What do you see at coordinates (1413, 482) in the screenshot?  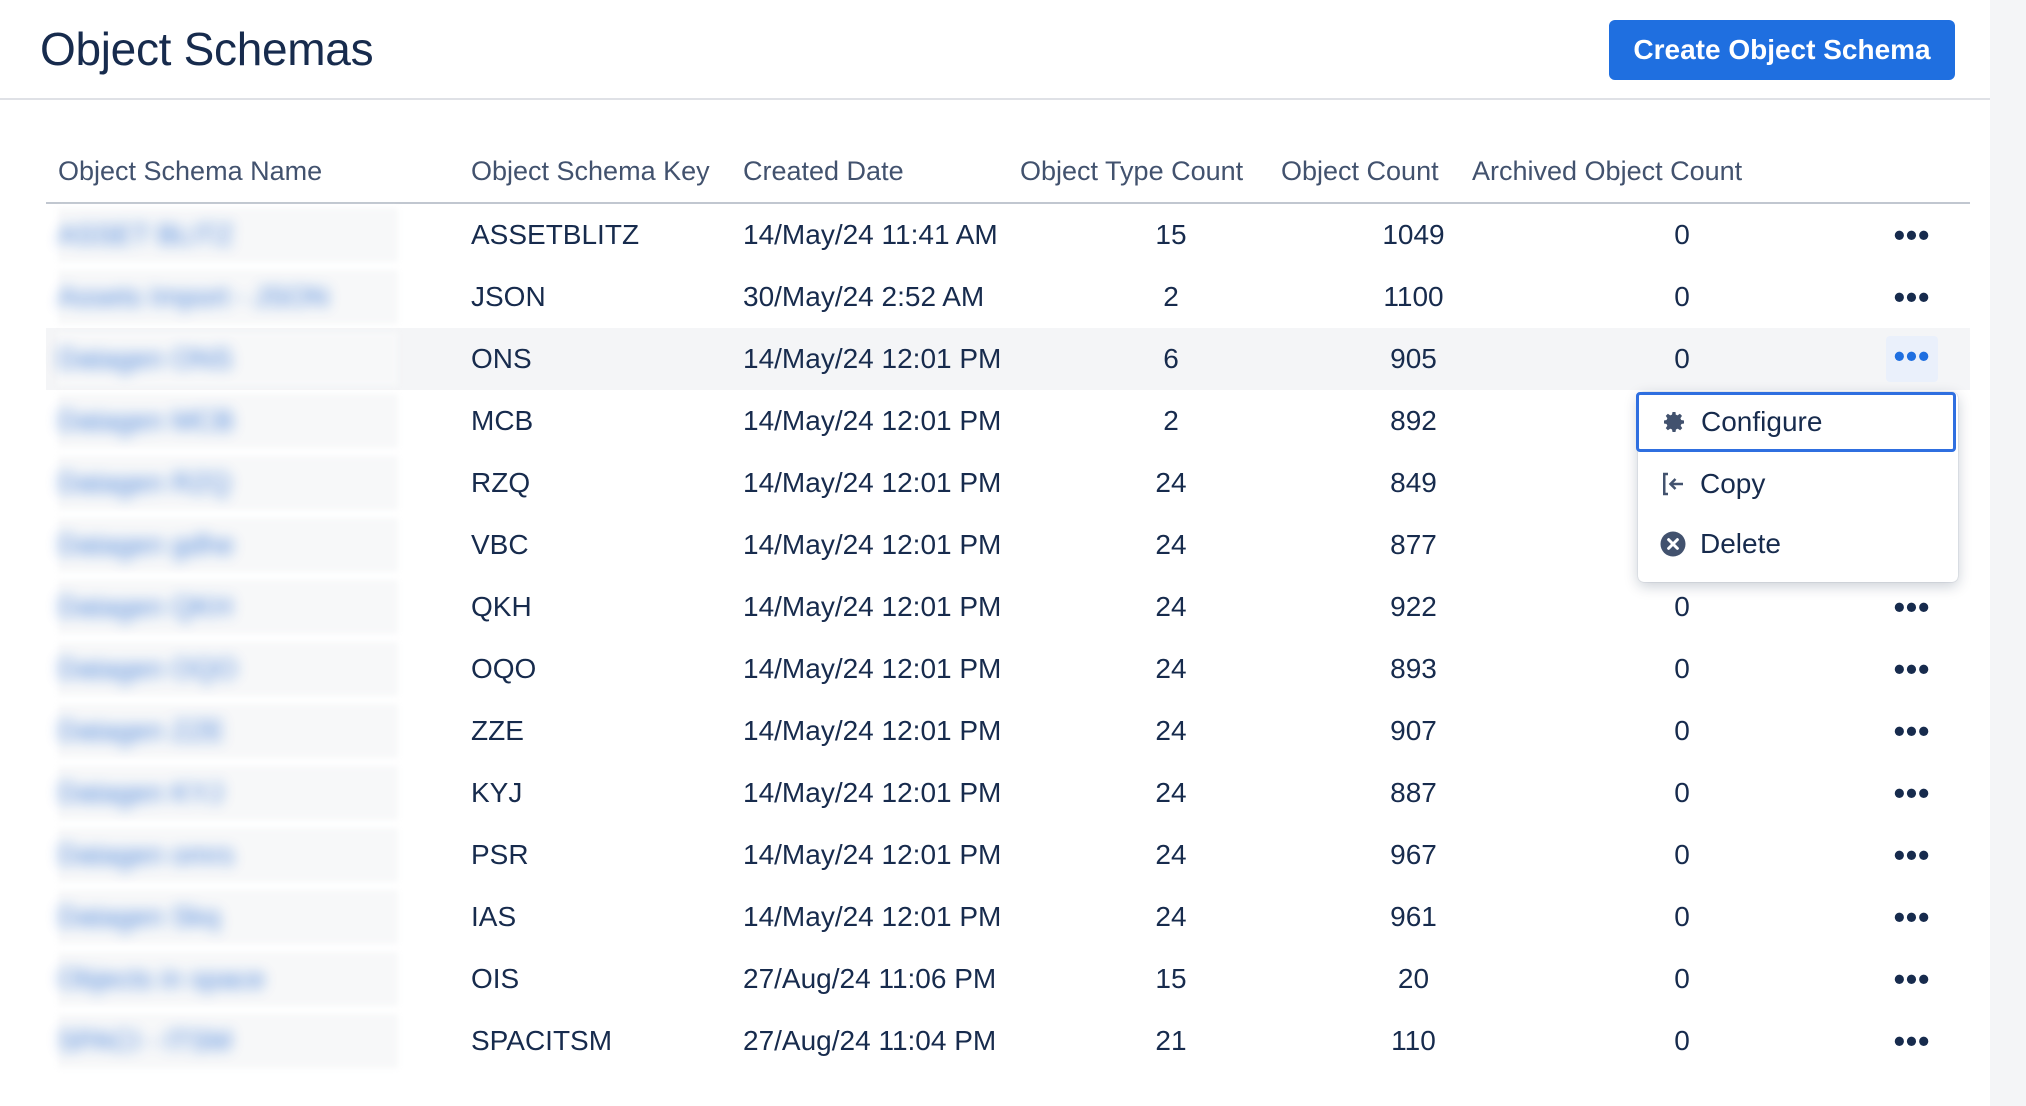 I see `object-count-cell: 849` at bounding box center [1413, 482].